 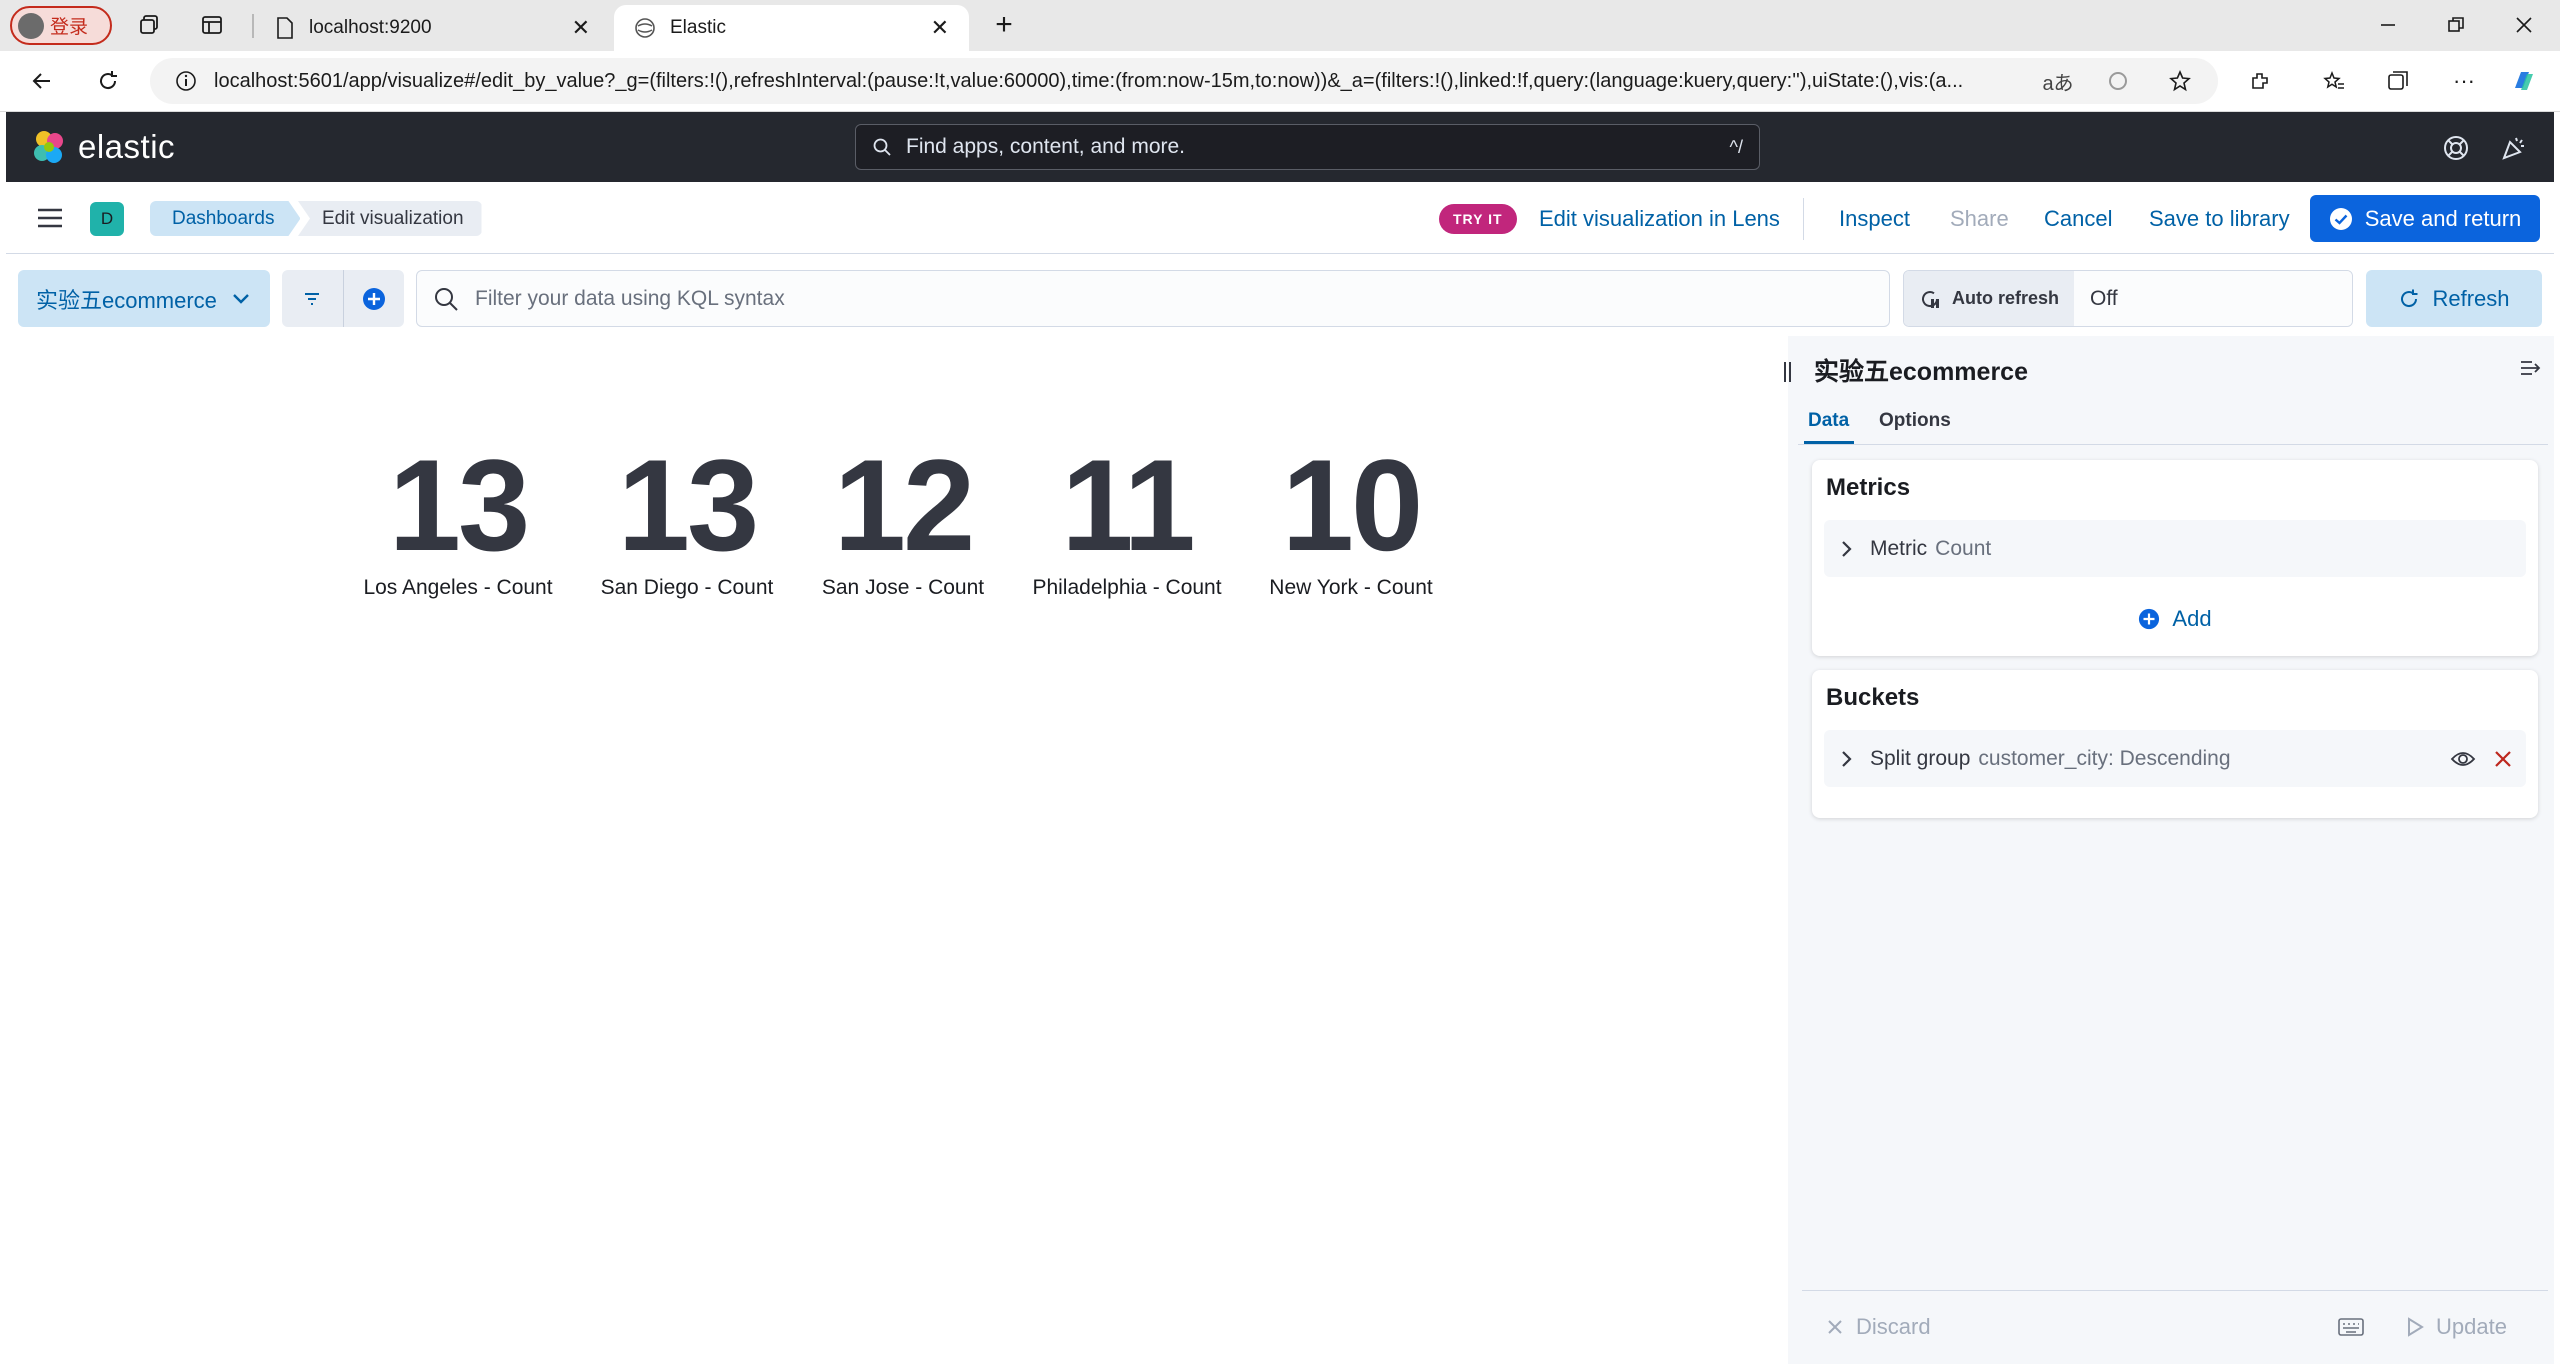 What do you see at coordinates (2173, 444) in the screenshot?
I see `tabs-divider` at bounding box center [2173, 444].